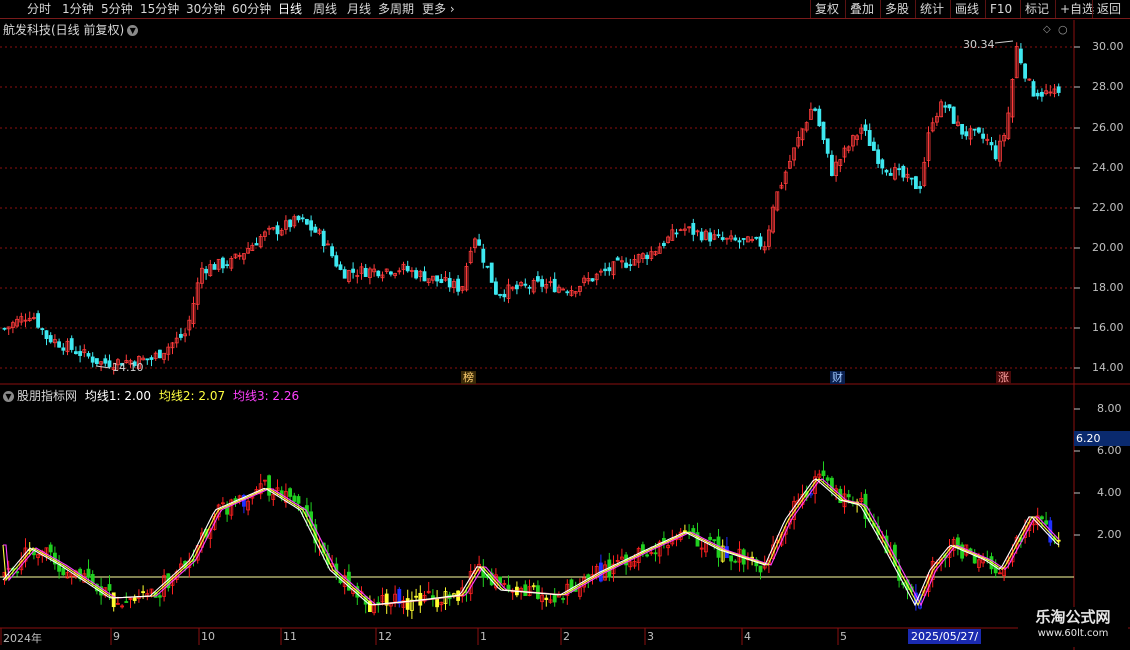  I want to click on event-badge-rank: 榜, so click(468, 377).